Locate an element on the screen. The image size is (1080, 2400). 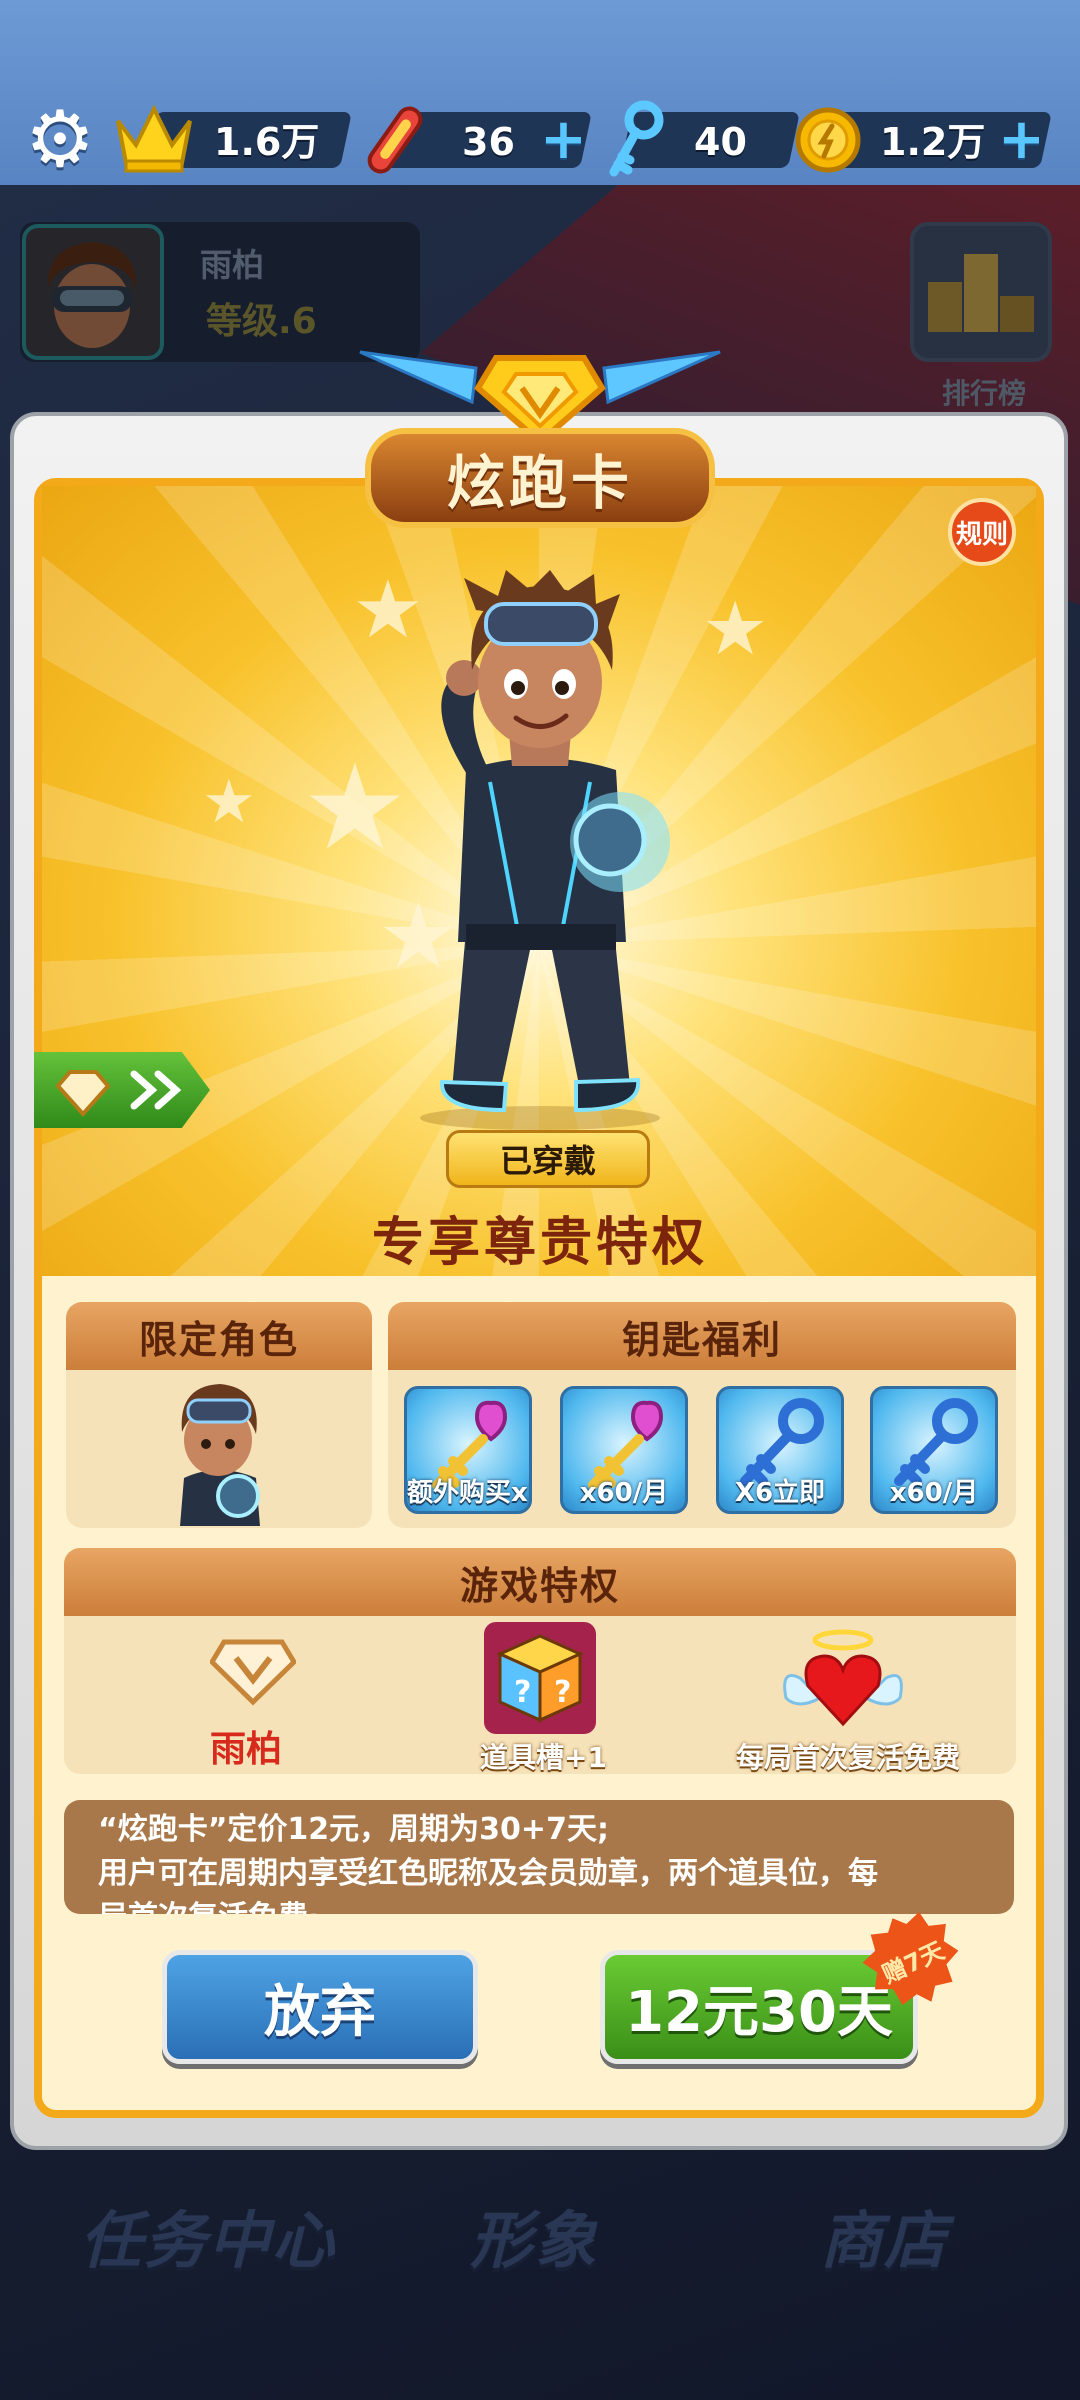
vip-badge-icon is located at coordinates (253, 1670).